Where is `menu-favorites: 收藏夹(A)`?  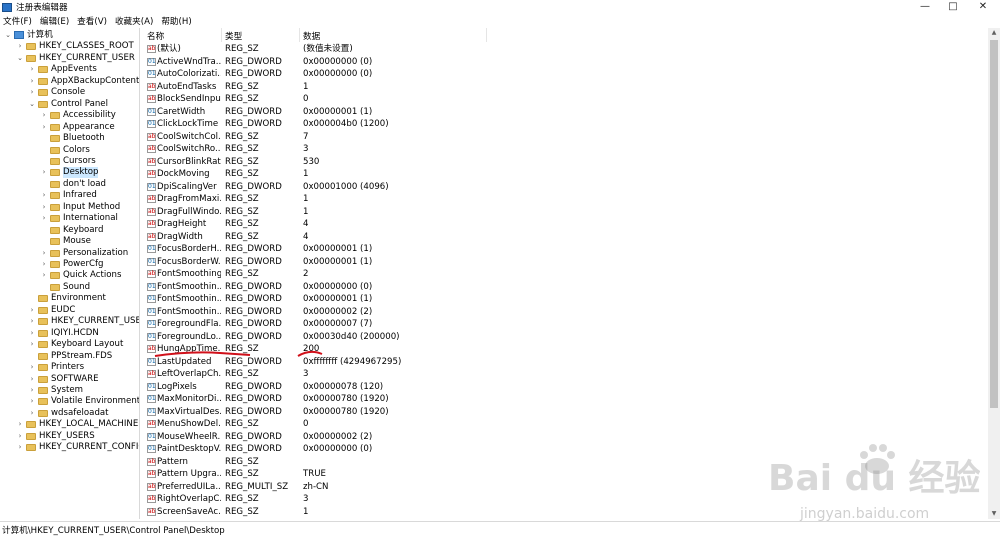
menu-favorites: 收藏夹(A) is located at coordinates (134, 21).